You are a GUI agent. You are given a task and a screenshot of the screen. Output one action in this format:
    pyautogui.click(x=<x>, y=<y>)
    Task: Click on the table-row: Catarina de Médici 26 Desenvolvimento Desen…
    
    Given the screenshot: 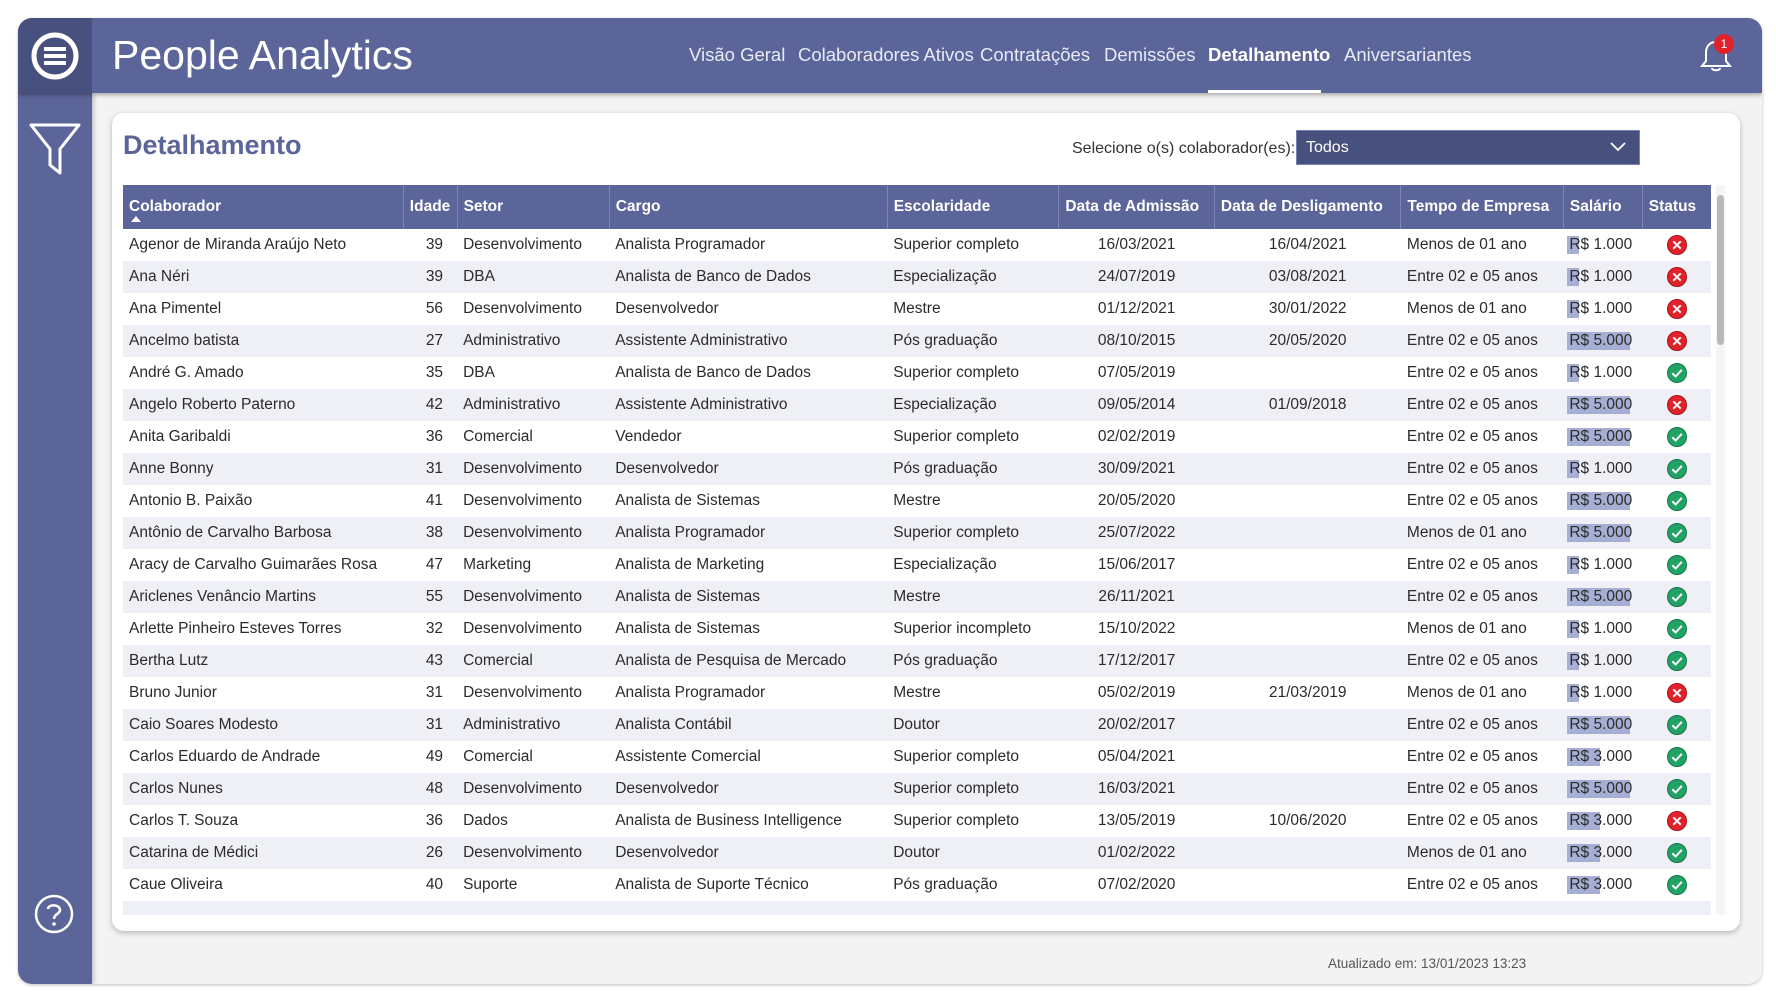 What is the action you would take?
    pyautogui.click(x=917, y=853)
    